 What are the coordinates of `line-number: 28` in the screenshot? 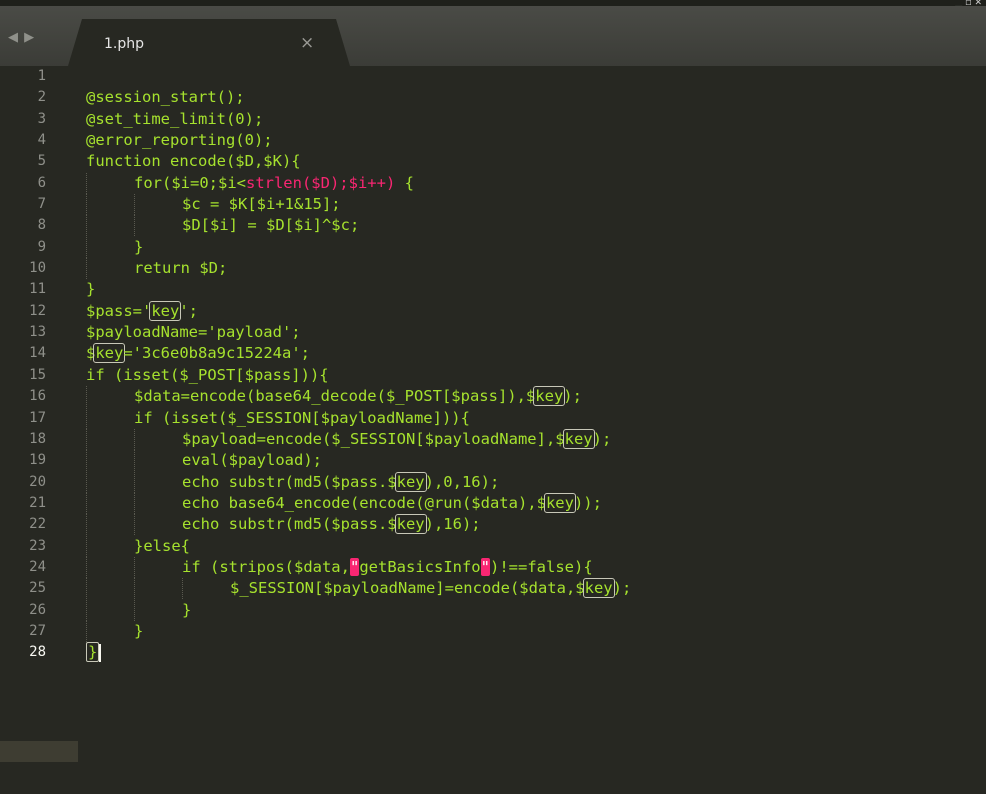 It's located at (37, 652).